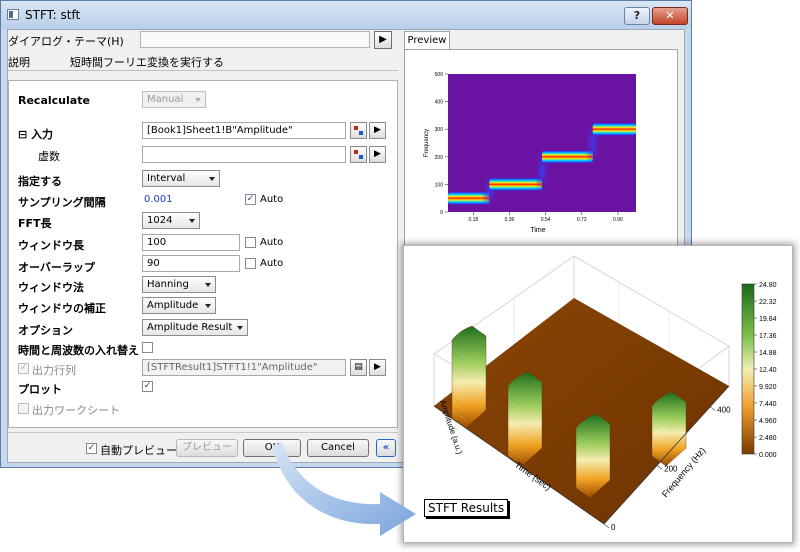 The image size is (800, 552). What do you see at coordinates (250, 263) in the screenshot?
I see `overlap-auto-checkbox` at bounding box center [250, 263].